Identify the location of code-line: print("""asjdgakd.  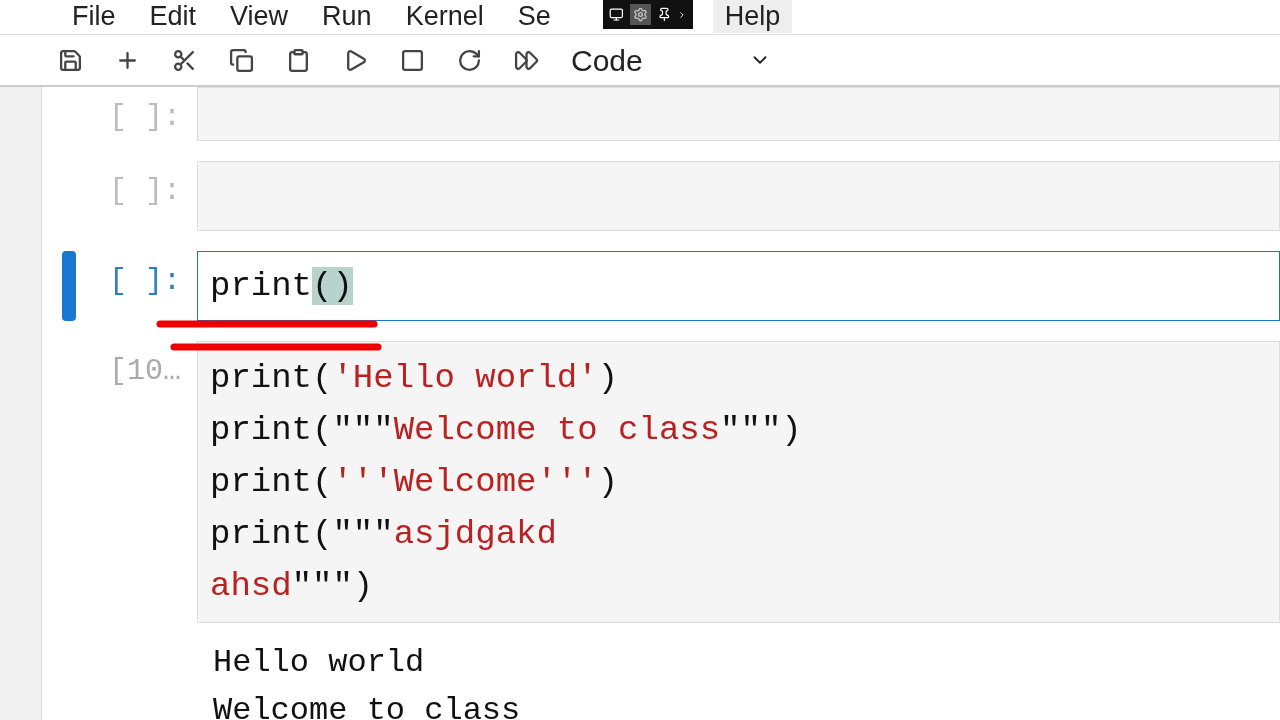
(383, 534).